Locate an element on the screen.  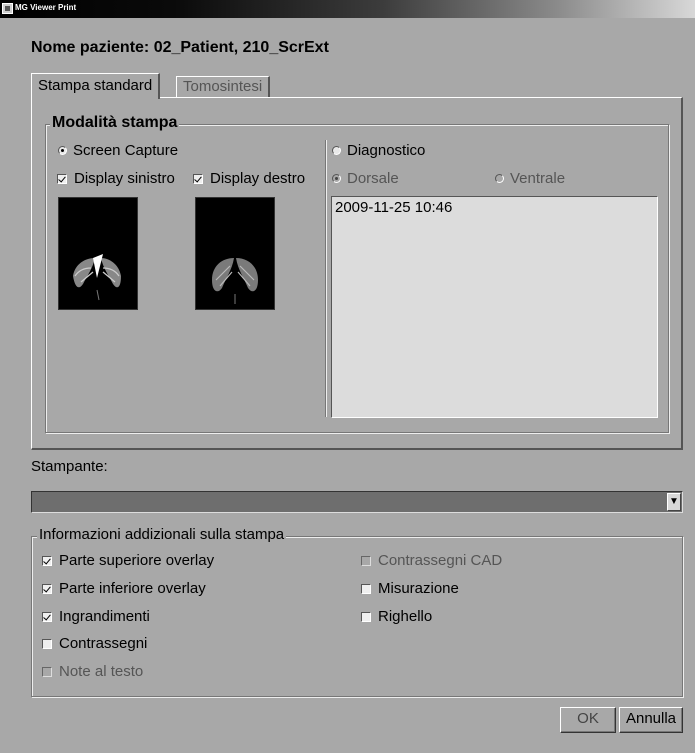
tab-tomosynthesis: Tomosintesi is located at coordinates (223, 87).